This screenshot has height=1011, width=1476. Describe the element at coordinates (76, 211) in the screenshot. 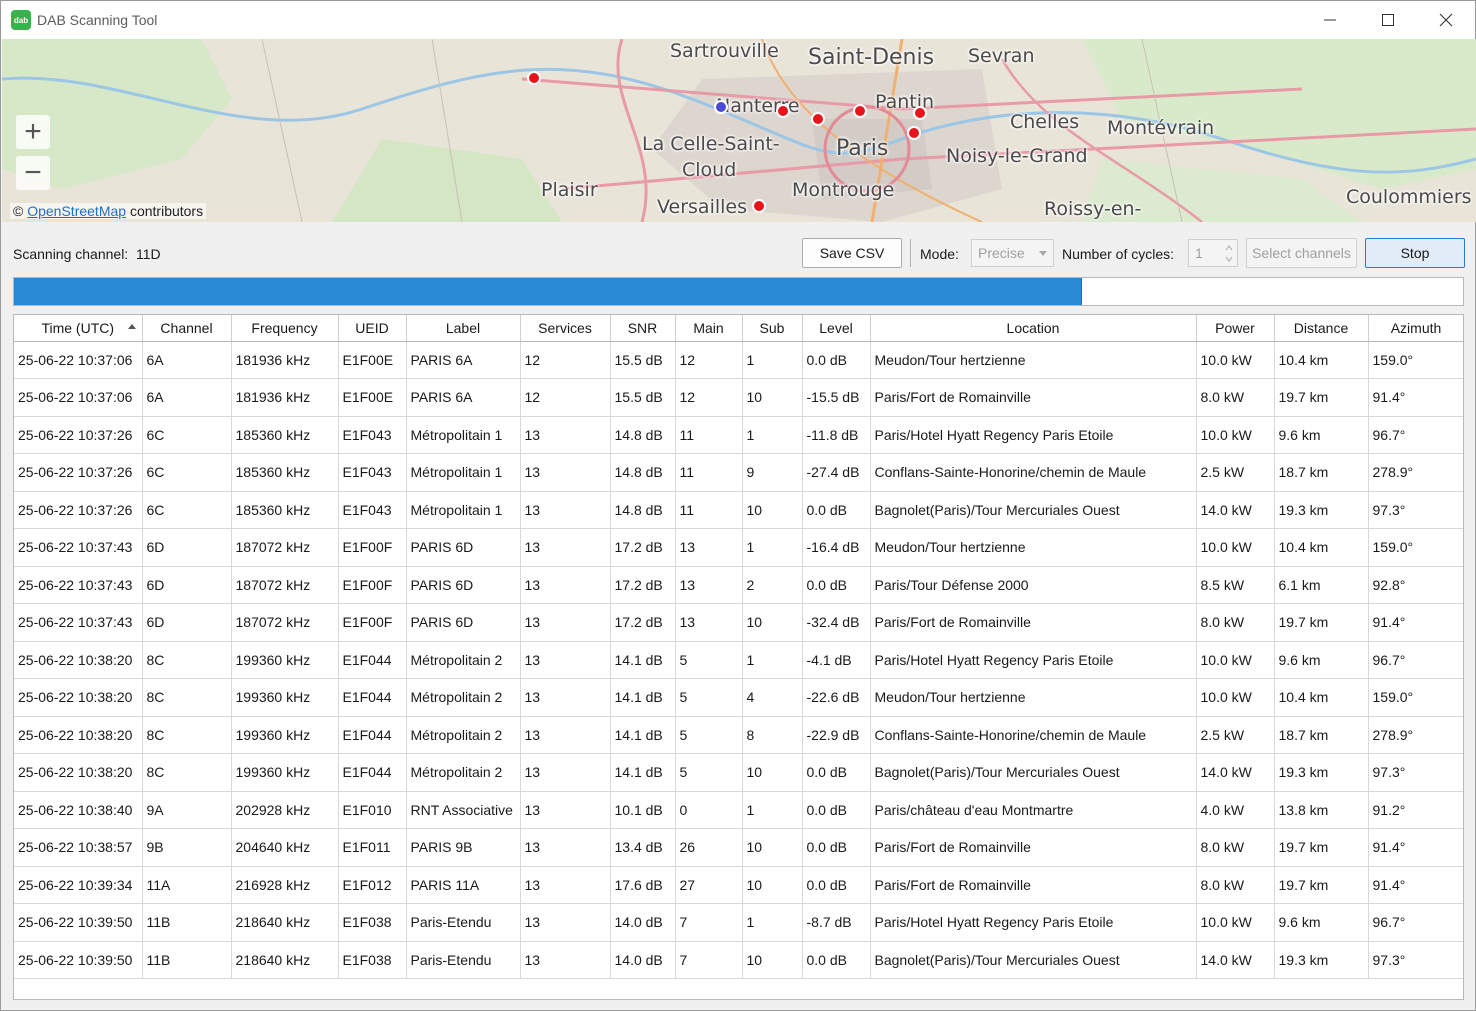

I see `openstreetmap-link: OpenStreetMap` at that location.